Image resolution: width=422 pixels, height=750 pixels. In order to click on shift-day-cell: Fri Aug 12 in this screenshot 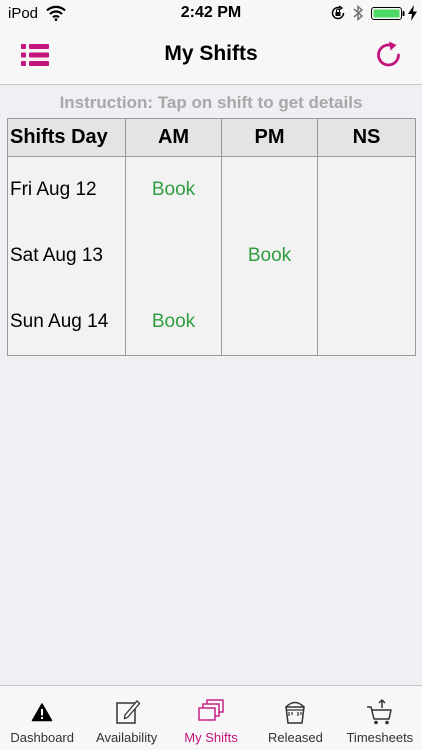, I will do `click(66, 189)`.